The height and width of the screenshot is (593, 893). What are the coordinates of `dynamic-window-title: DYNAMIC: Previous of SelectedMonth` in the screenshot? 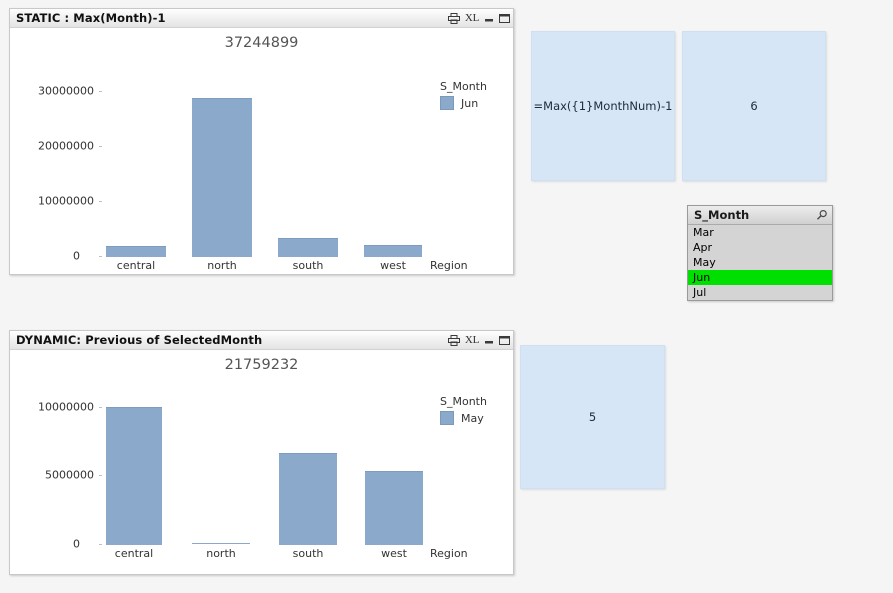 It's located at (139, 340).